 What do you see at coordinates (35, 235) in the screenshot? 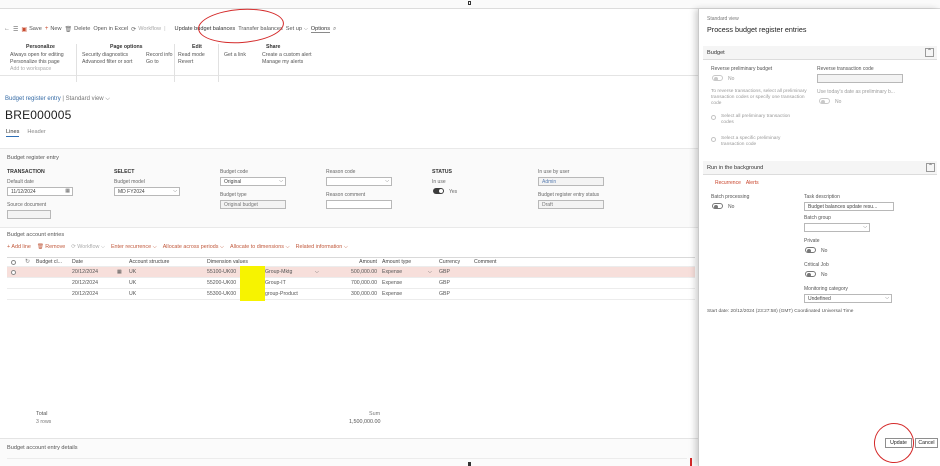
I see `grid-title: Budget account entries` at bounding box center [35, 235].